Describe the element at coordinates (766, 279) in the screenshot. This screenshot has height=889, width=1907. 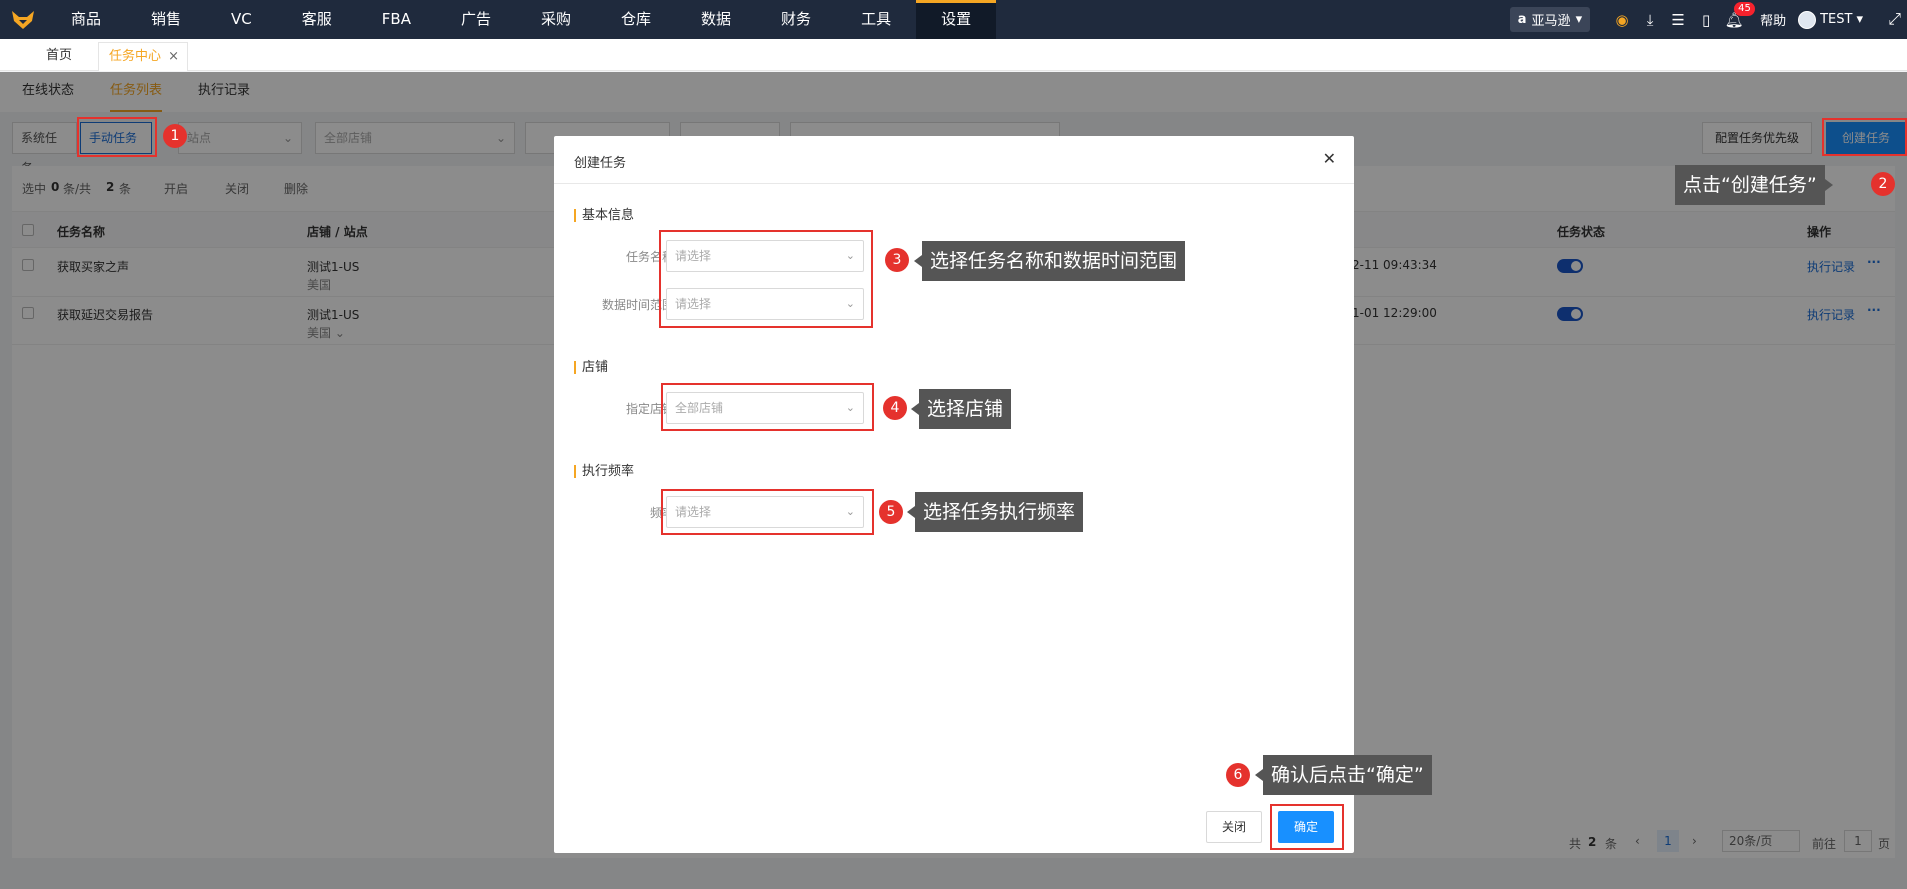
I see `highlight-basic-fields` at that location.